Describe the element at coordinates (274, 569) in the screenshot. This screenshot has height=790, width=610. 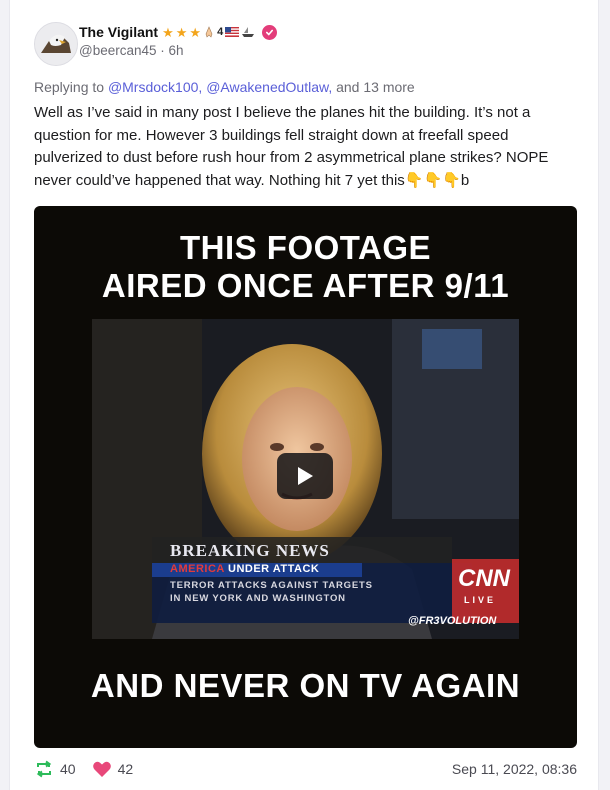
I see `banner-headline-white: UNDER ATTACK` at that location.